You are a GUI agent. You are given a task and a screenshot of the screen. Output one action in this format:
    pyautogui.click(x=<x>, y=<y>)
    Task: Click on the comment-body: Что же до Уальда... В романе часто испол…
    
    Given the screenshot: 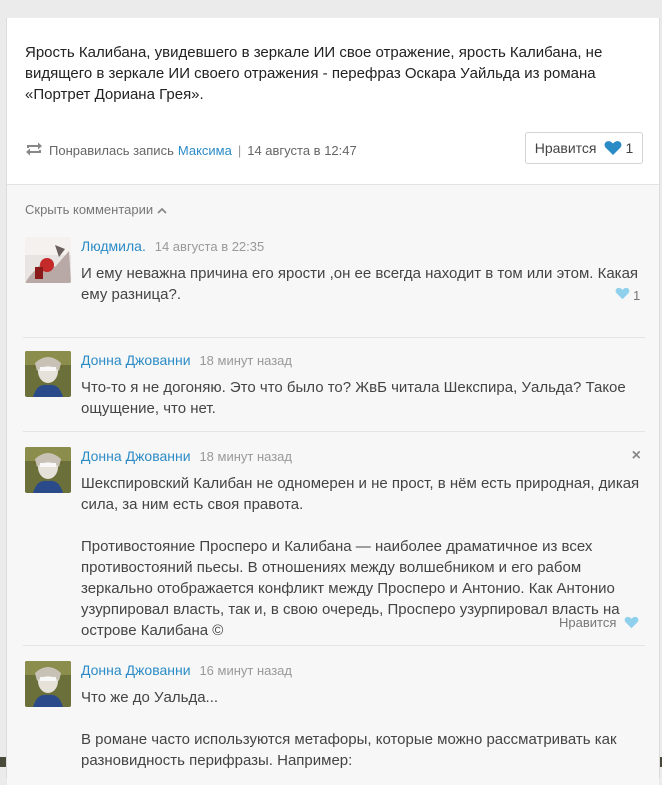 What is the action you would take?
    pyautogui.click(x=361, y=729)
    